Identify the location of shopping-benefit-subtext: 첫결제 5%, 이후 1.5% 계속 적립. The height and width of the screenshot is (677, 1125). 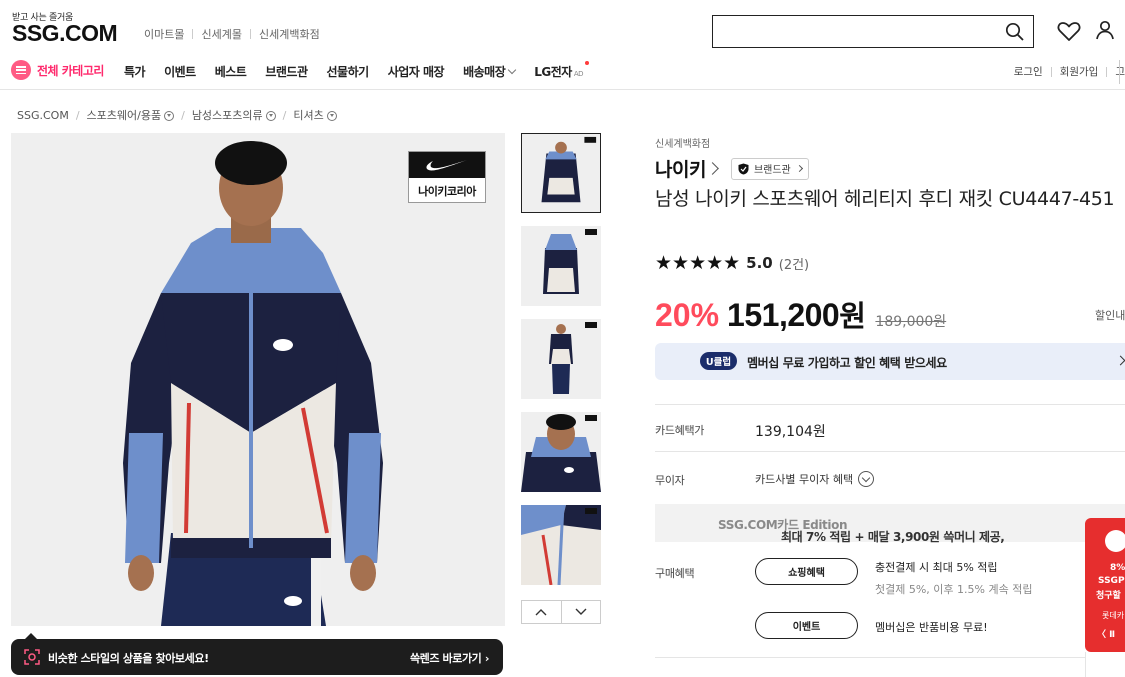
(954, 589).